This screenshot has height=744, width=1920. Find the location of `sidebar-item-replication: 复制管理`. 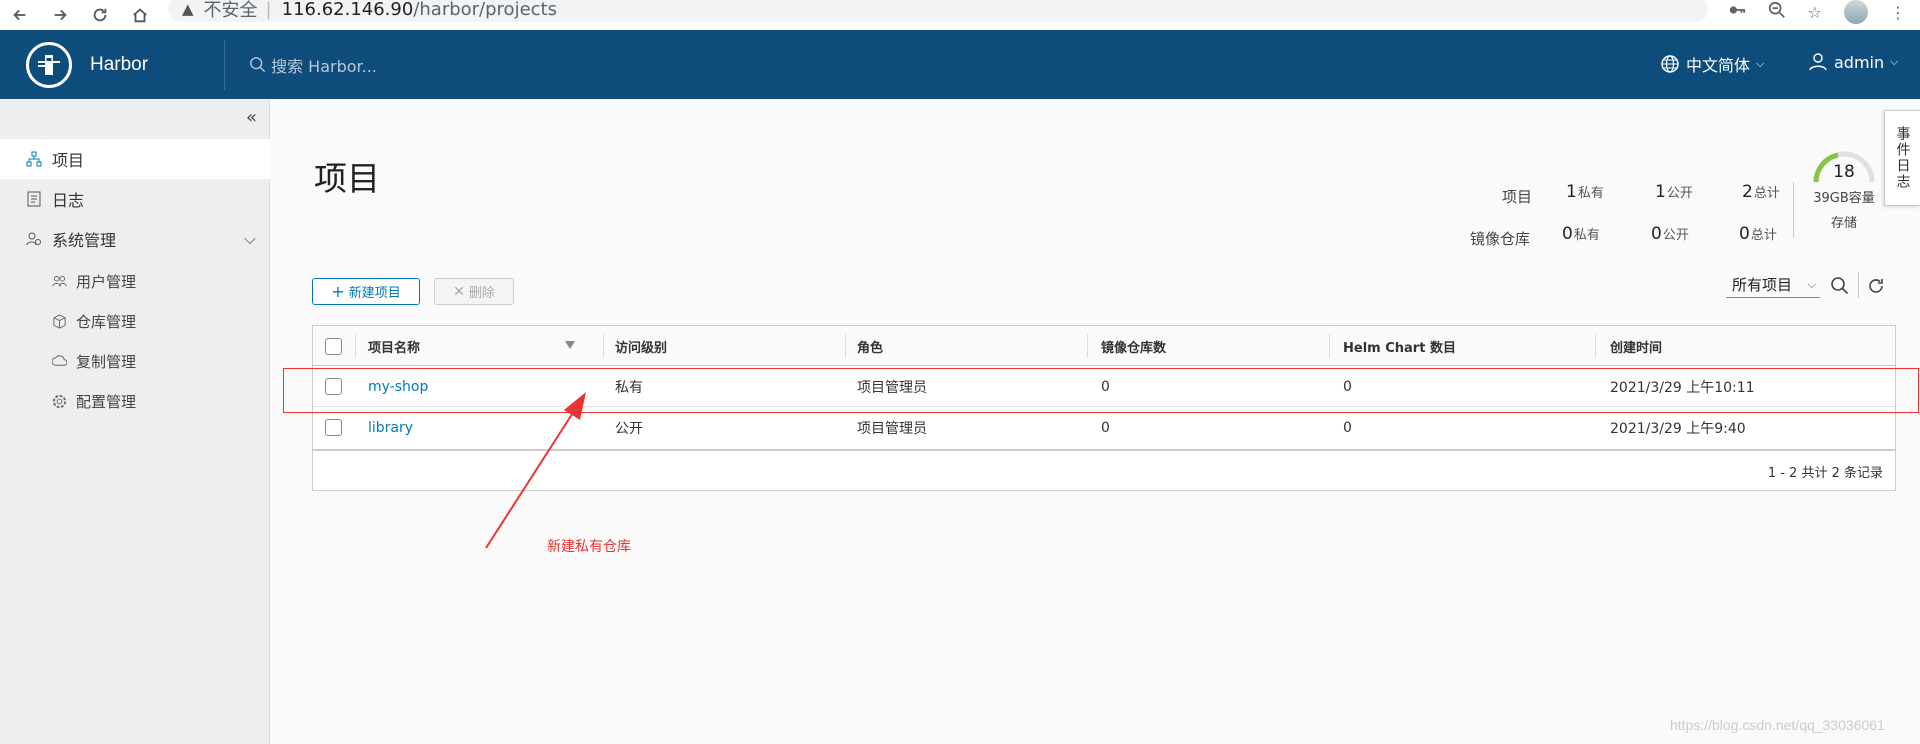

sidebar-item-replication: 复制管理 is located at coordinates (135, 361).